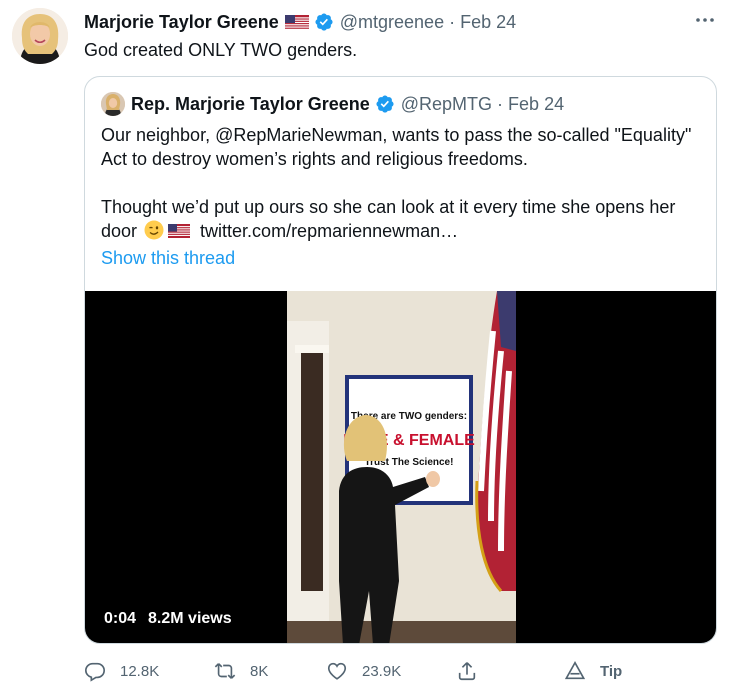  What do you see at coordinates (593, 671) in the screenshot?
I see `tip-button: Tip` at bounding box center [593, 671].